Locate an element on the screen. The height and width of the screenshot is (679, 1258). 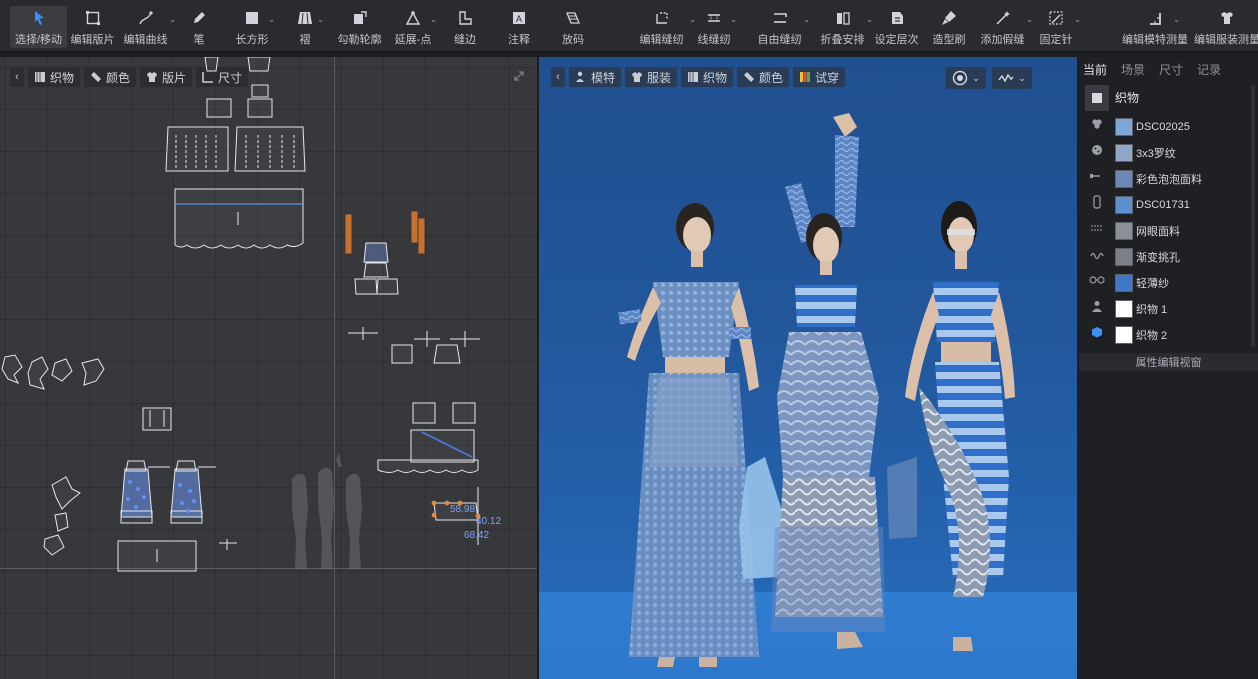
tool-tack: 添加假缝 ⌄ is located at coordinates (1006, 27).